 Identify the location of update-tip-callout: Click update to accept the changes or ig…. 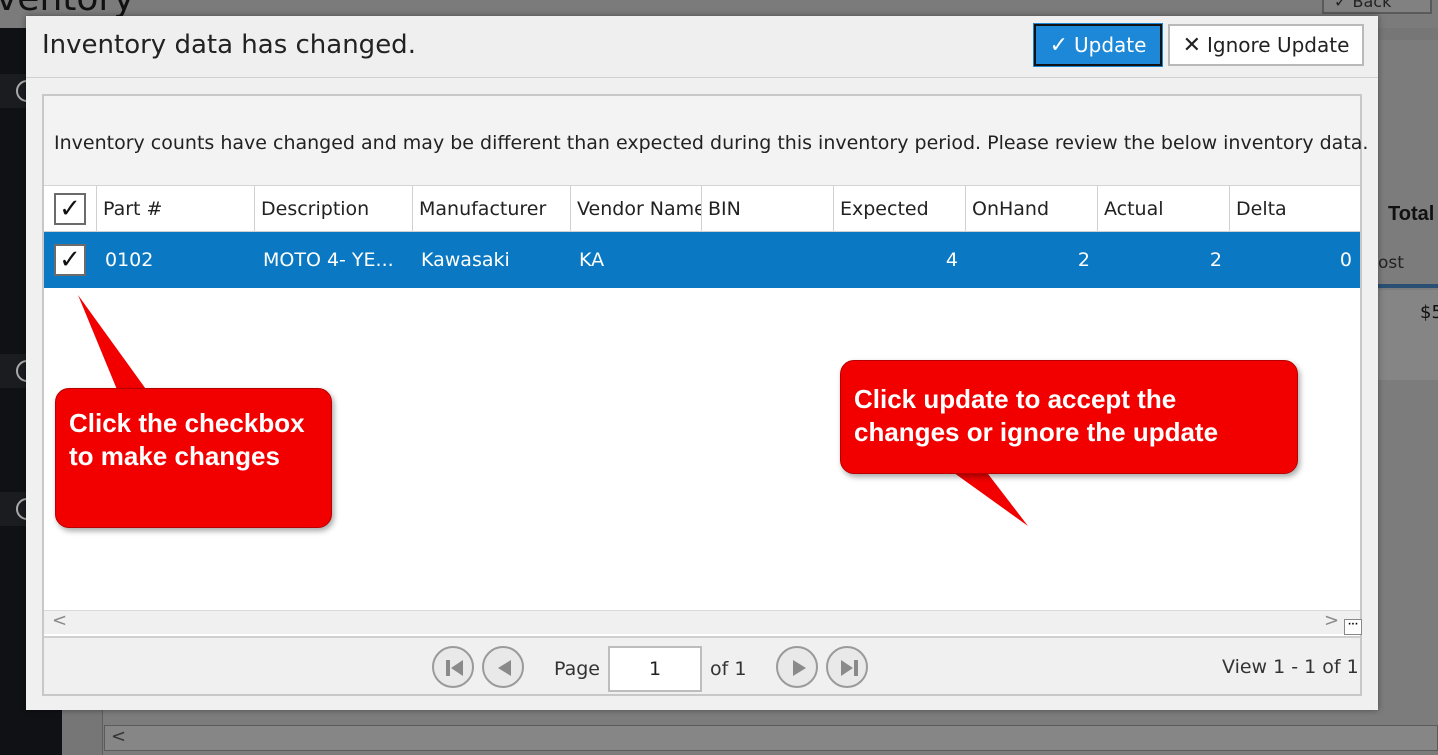
(1069, 417).